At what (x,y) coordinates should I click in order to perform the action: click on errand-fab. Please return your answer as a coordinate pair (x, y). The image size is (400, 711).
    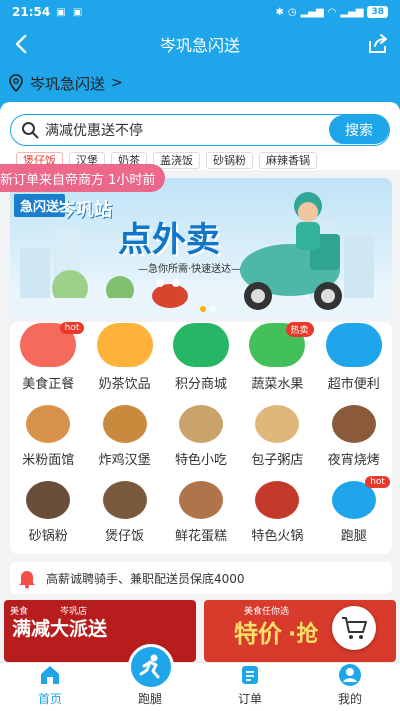
    Looking at the image, I should click on (151, 667).